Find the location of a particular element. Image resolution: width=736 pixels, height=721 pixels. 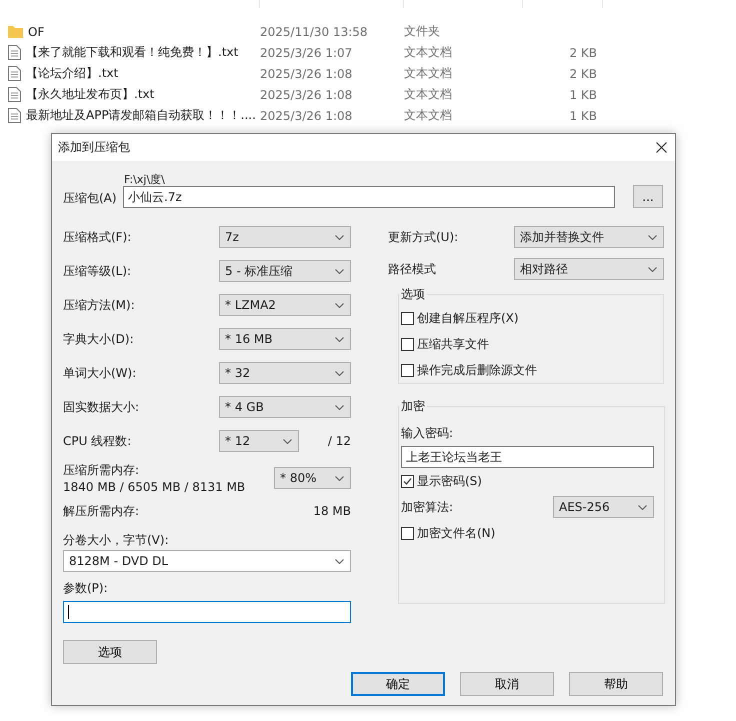

dropdown: * 80% is located at coordinates (312, 478).